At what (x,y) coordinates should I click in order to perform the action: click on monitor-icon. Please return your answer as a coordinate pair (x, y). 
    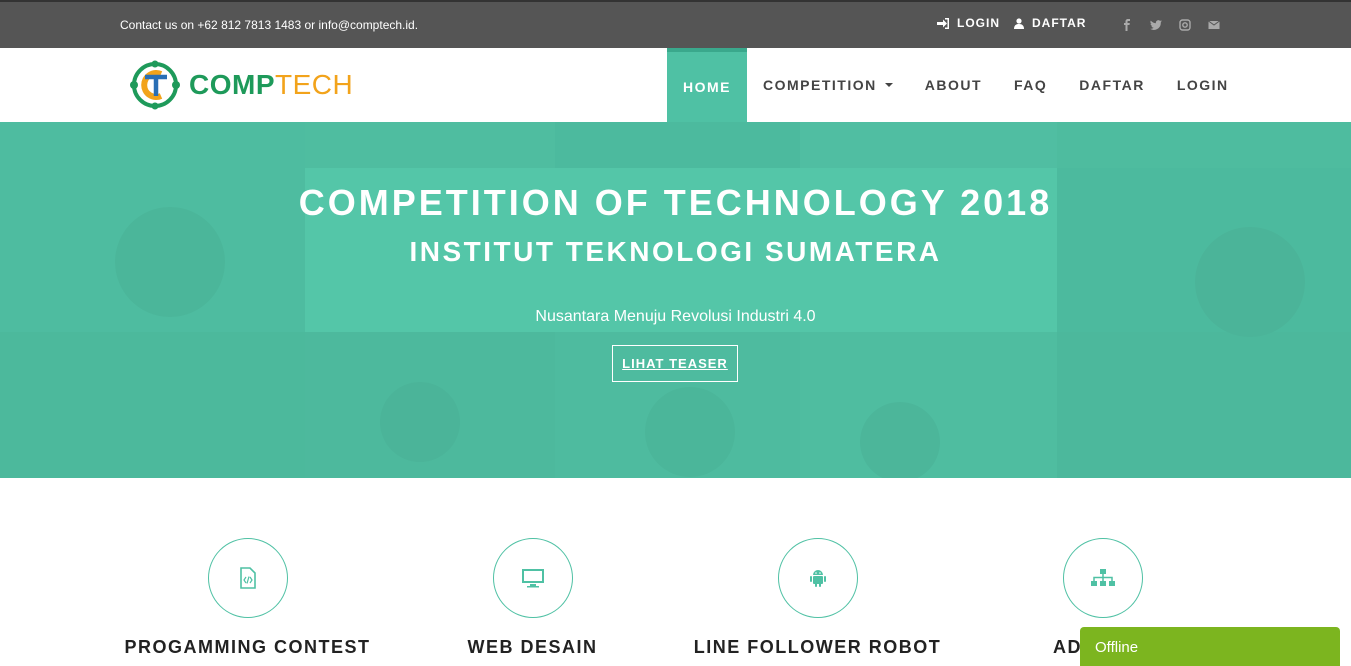
    Looking at the image, I should click on (532, 578).